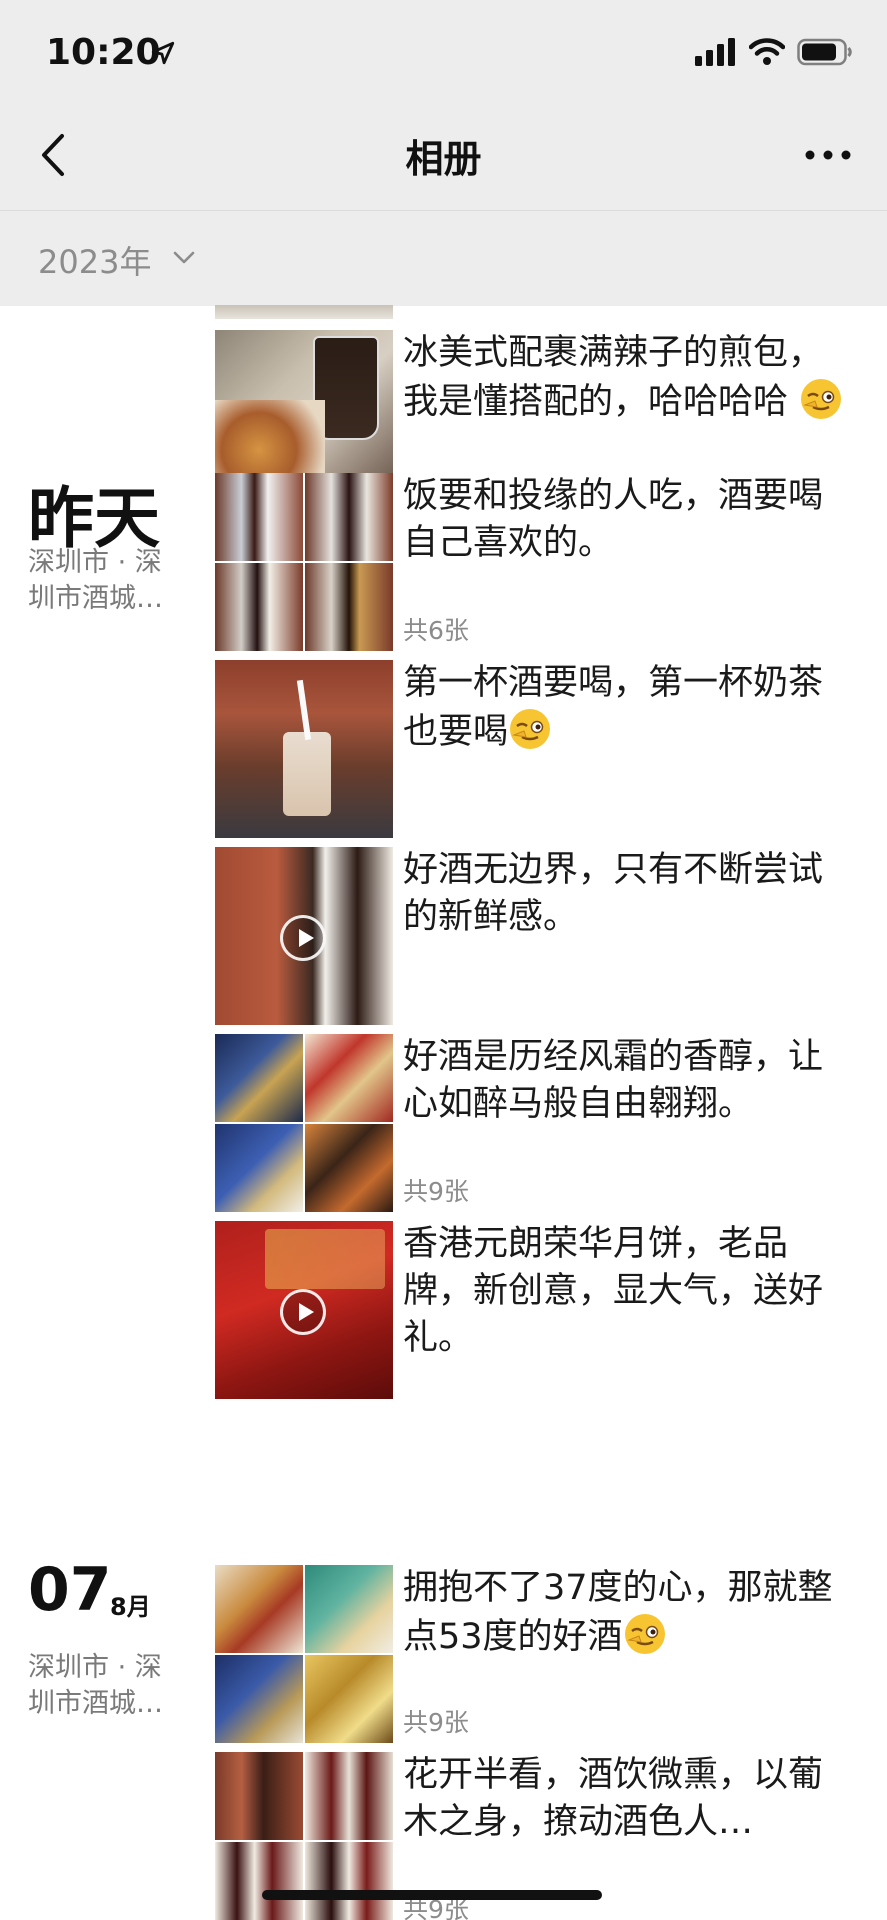 This screenshot has height=1920, width=887. I want to click on more-options-icon, so click(828, 155).